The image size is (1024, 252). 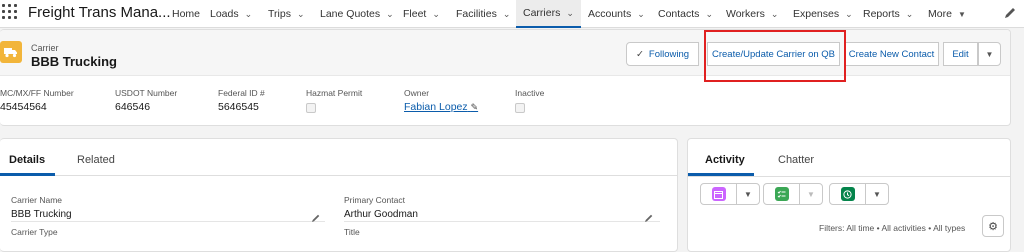 What do you see at coordinates (796, 160) in the screenshot?
I see `tab-chatter: Chatter` at bounding box center [796, 160].